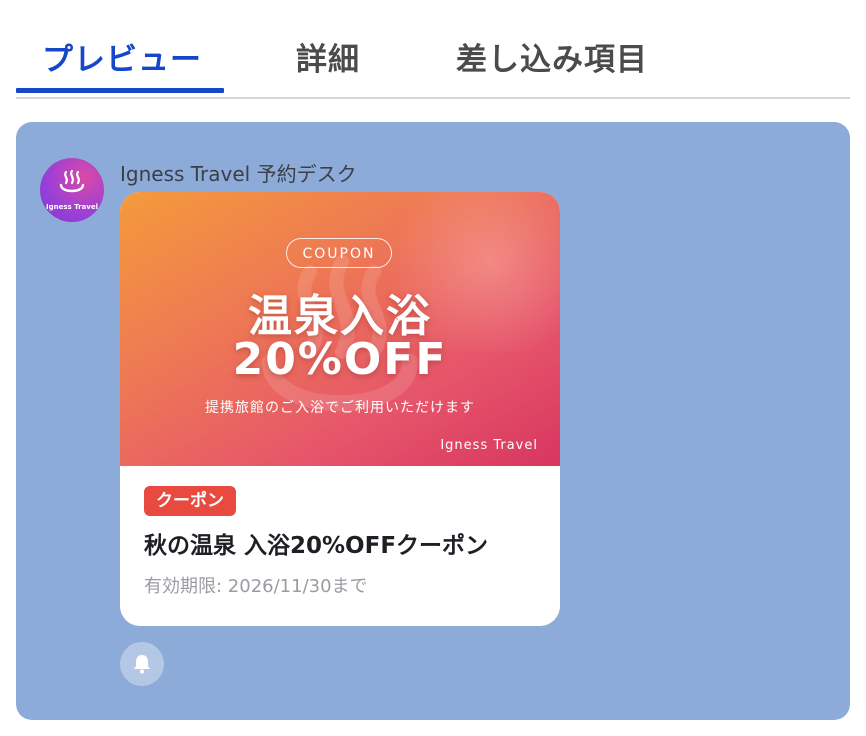 The image size is (866, 736). What do you see at coordinates (552, 56) in the screenshot?
I see `tab-merge-fields: 差し込み項目` at bounding box center [552, 56].